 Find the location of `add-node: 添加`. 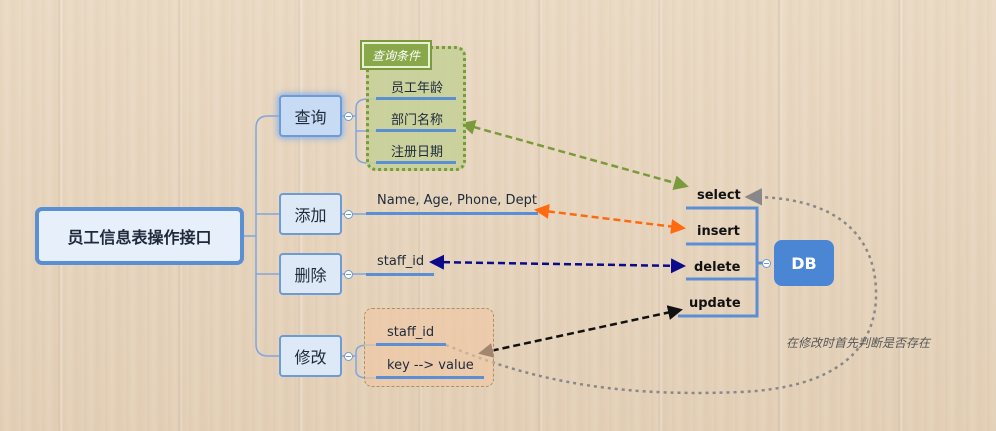

add-node: 添加 is located at coordinates (310, 214).